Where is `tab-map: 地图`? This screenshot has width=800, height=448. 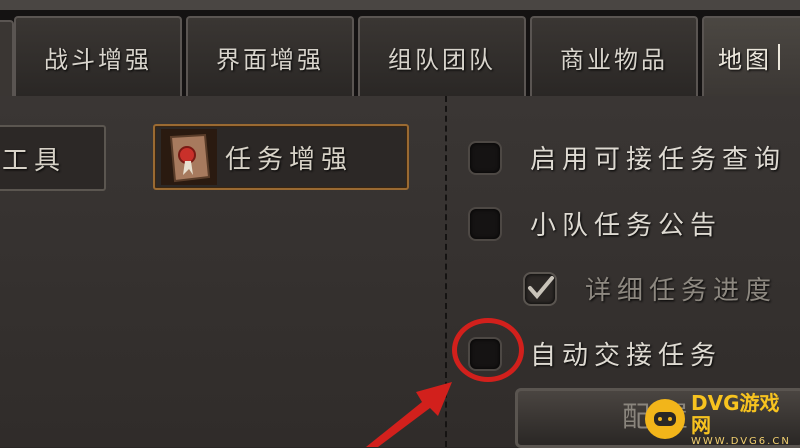
tab-map: 地图 is located at coordinates (751, 56).